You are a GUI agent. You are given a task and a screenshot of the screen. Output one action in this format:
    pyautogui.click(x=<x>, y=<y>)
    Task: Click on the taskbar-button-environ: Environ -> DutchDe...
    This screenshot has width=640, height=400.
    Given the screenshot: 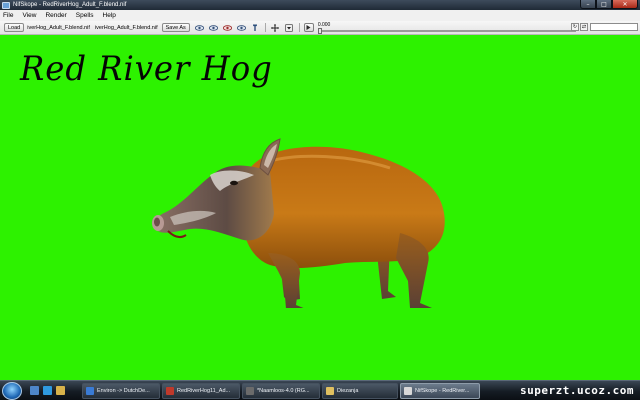 What is the action you would take?
    pyautogui.click(x=121, y=391)
    